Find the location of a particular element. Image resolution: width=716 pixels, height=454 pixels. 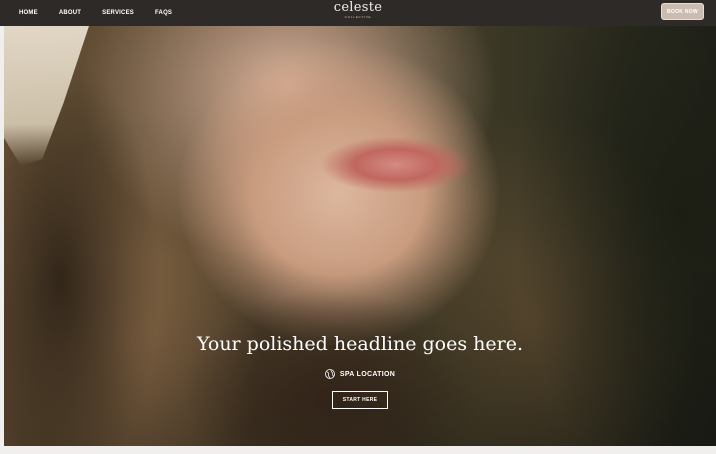

start-here-button: START HERE is located at coordinates (360, 400).